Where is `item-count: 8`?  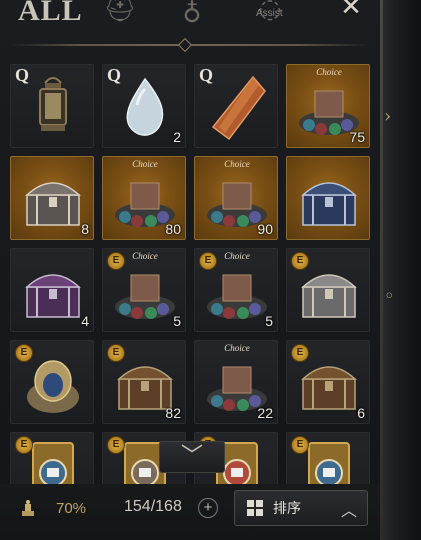 item-count: 8 is located at coordinates (85, 229).